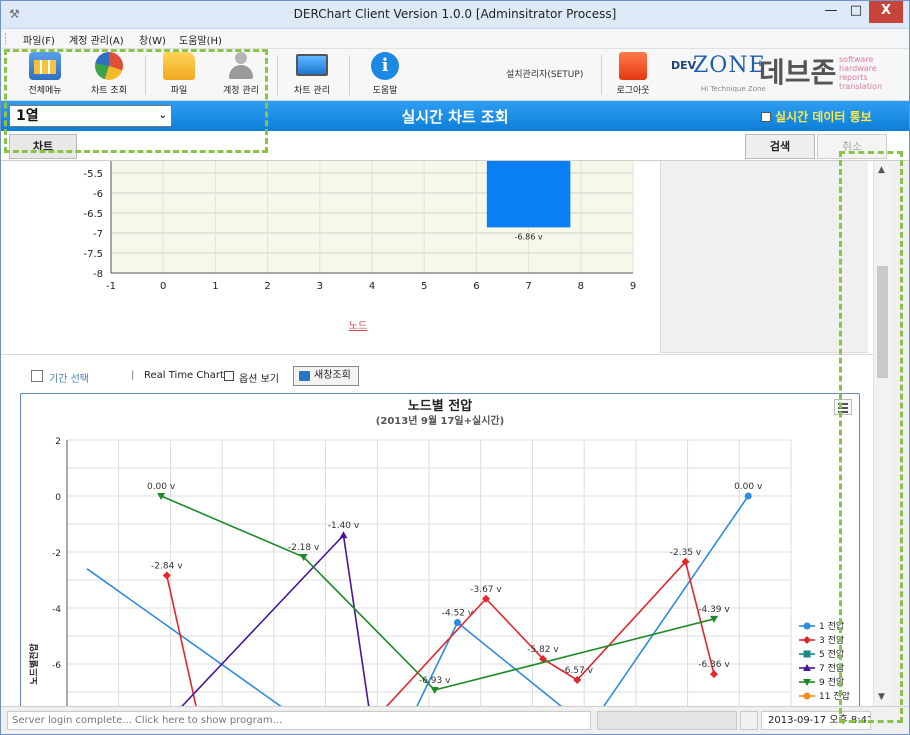 Image resolution: width=910 pixels, height=735 pixels. I want to click on menu-file: 파일(F), so click(39, 39).